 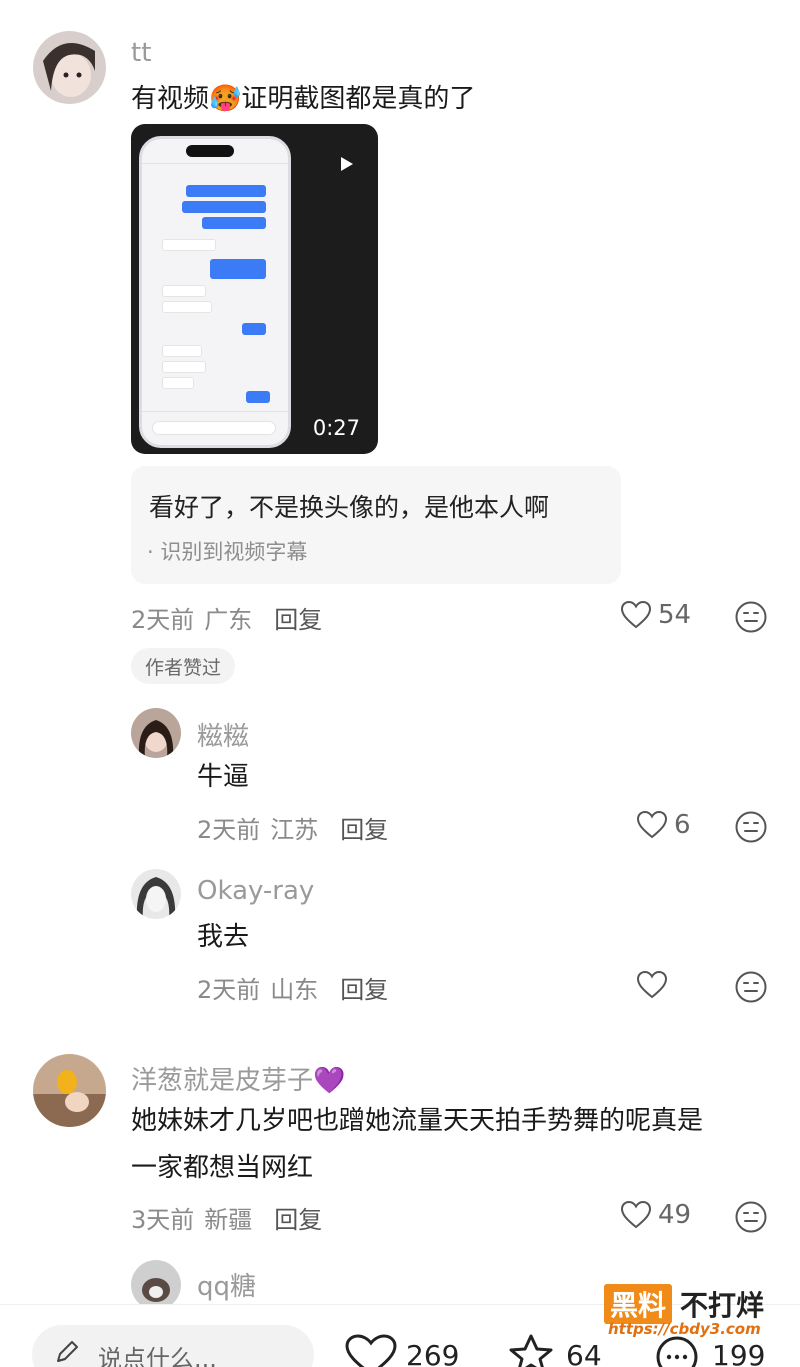 What do you see at coordinates (349, 507) in the screenshot?
I see `video-subtitle-text: 看好了，不是换头像的，是他本人啊` at bounding box center [349, 507].